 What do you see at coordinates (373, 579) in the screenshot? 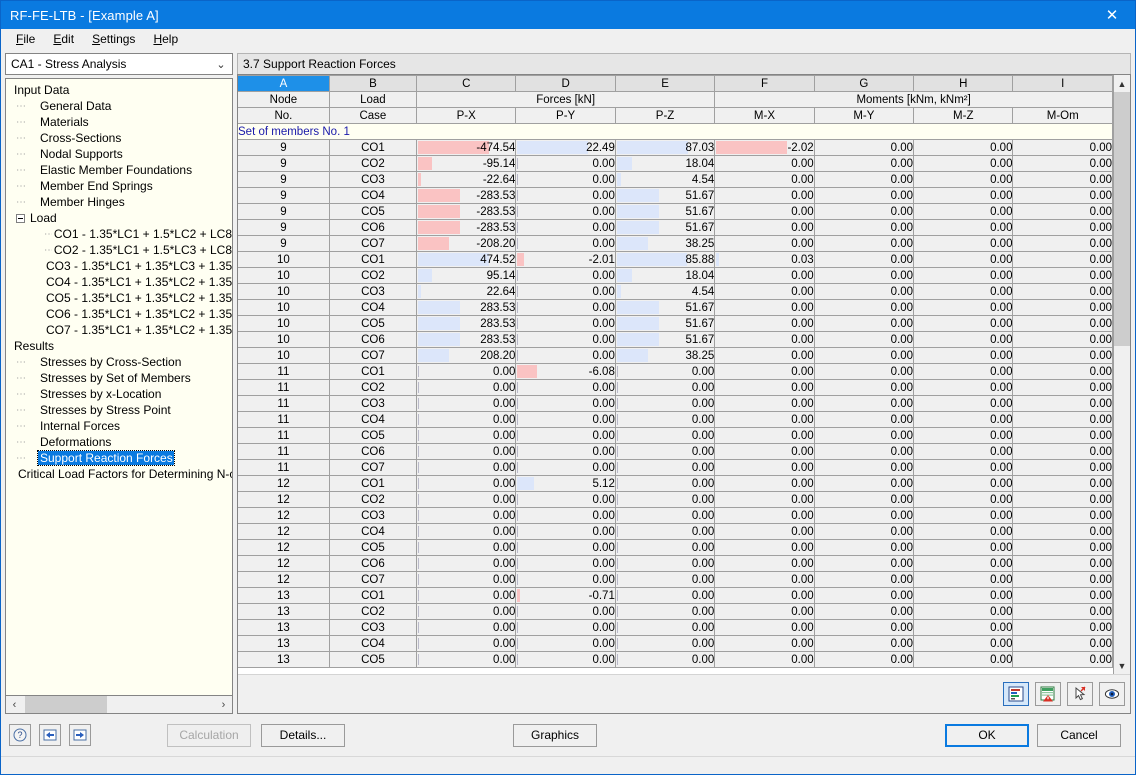
I see `cell-load-case: CO7` at bounding box center [373, 579].